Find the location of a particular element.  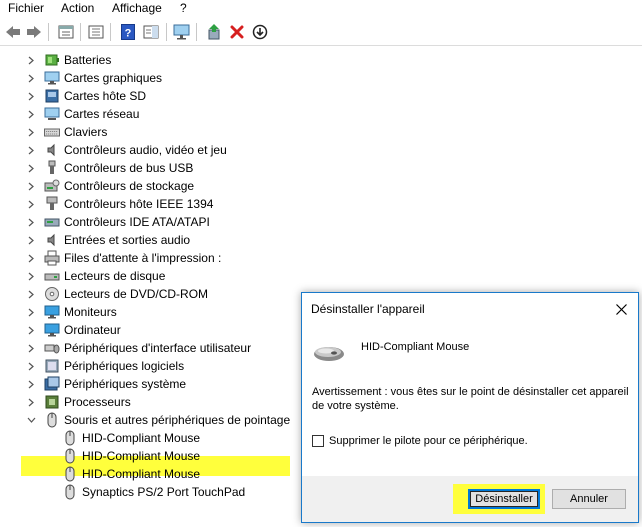

tree-category-row: Batteries is located at coordinates (67, 60).